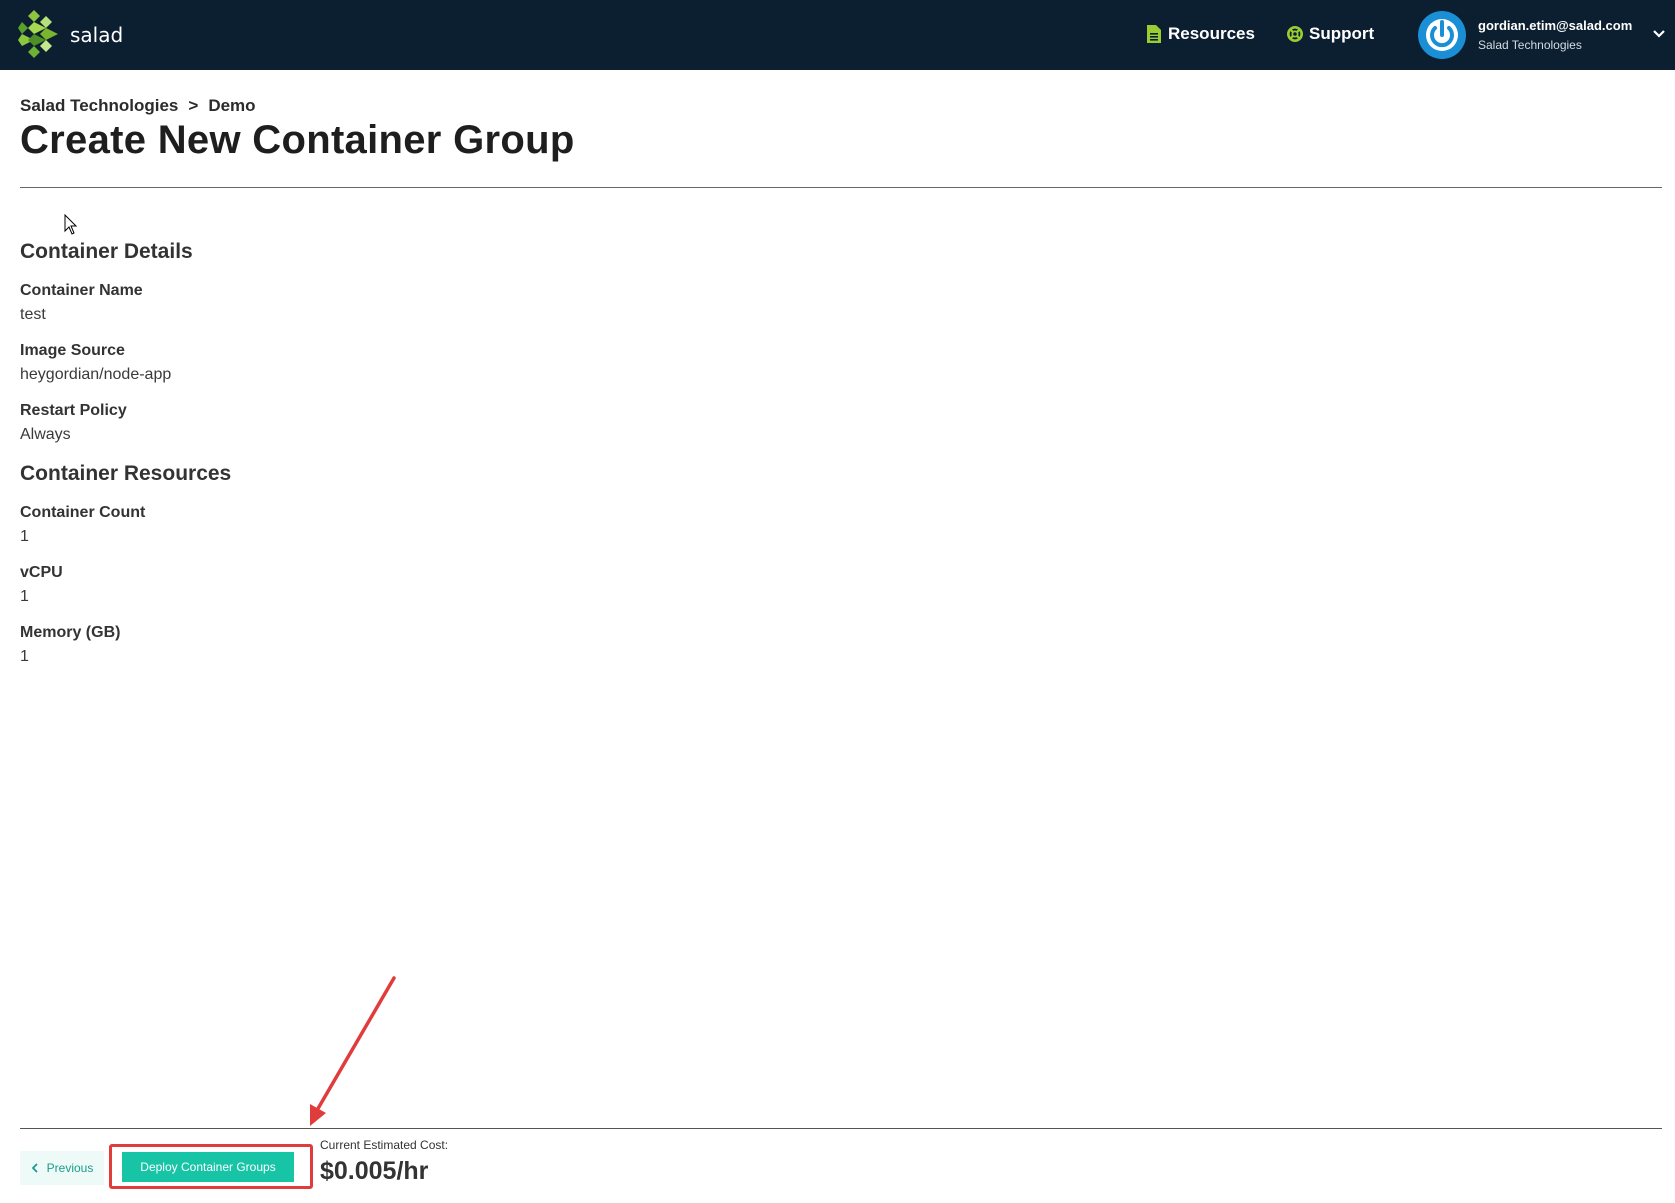  Describe the element at coordinates (231, 106) in the screenshot. I see `breadcrumb-project: Demo` at that location.